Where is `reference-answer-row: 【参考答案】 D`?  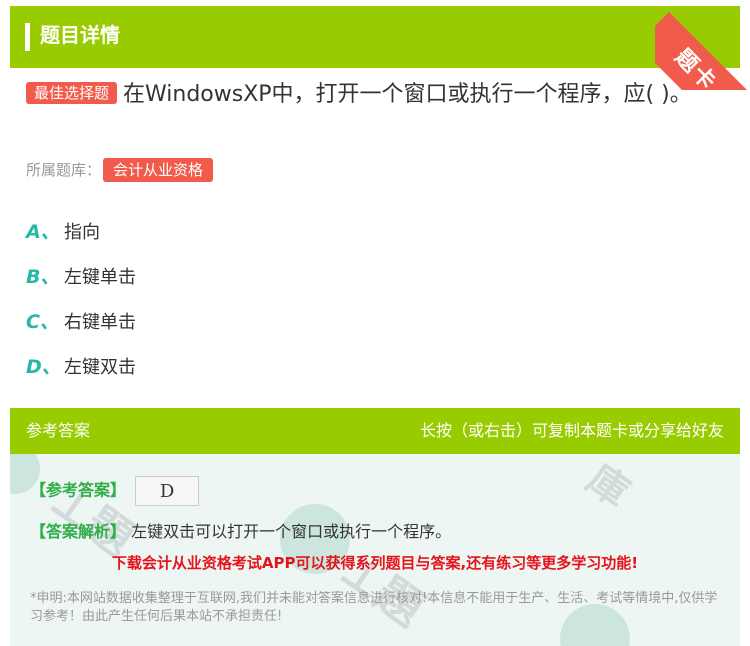 reference-answer-row: 【参考答案】 D is located at coordinates (115, 491).